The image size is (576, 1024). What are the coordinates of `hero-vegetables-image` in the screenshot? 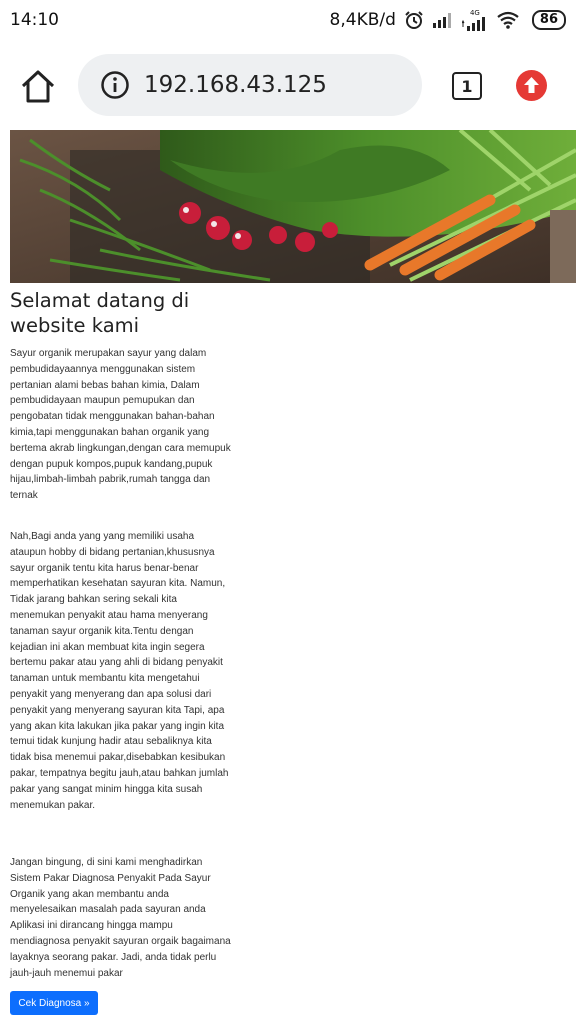 It's located at (293, 206).